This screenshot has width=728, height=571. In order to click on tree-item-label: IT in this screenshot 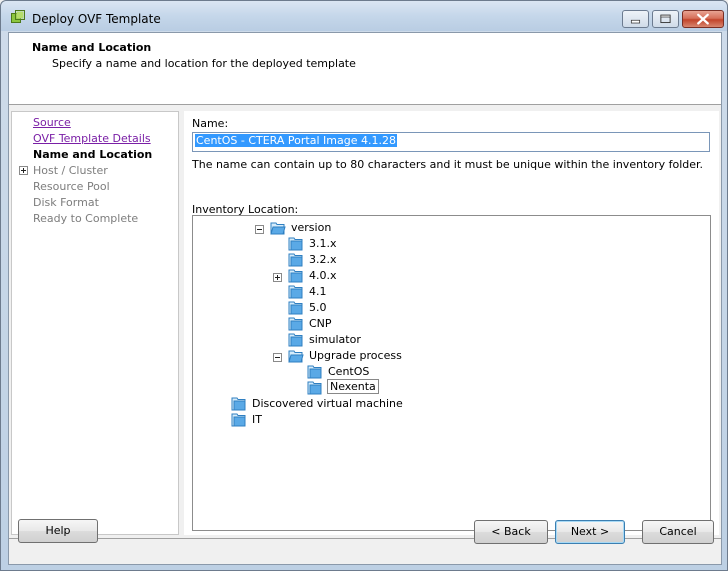, I will do `click(257, 419)`.